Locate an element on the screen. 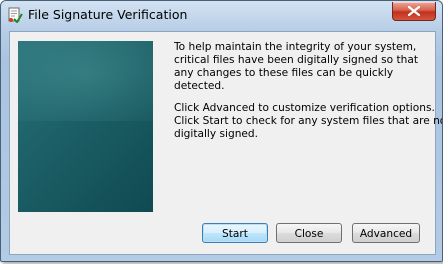 This screenshot has height=264, width=443. title-bar: File Signature Verification is located at coordinates (221, 15).